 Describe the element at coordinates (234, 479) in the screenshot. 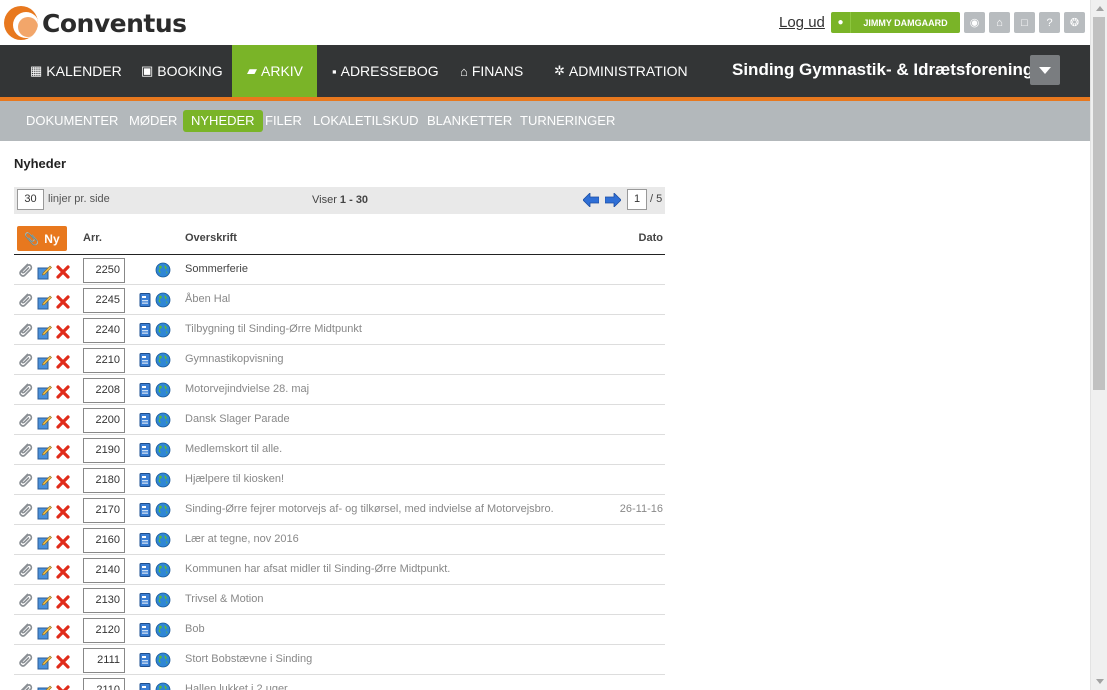

I see `news-headline-link: Hjælpere til kiosken!` at that location.